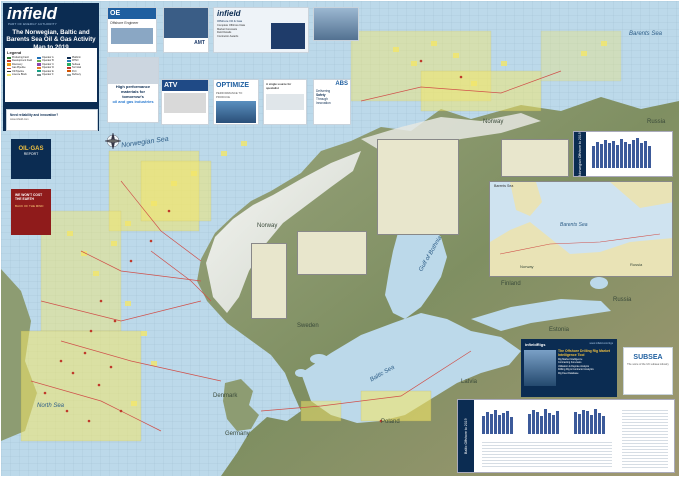 The height and width of the screenshot is (478, 680). I want to click on ad-oe-sub: Offshore Engineer, so click(124, 23).